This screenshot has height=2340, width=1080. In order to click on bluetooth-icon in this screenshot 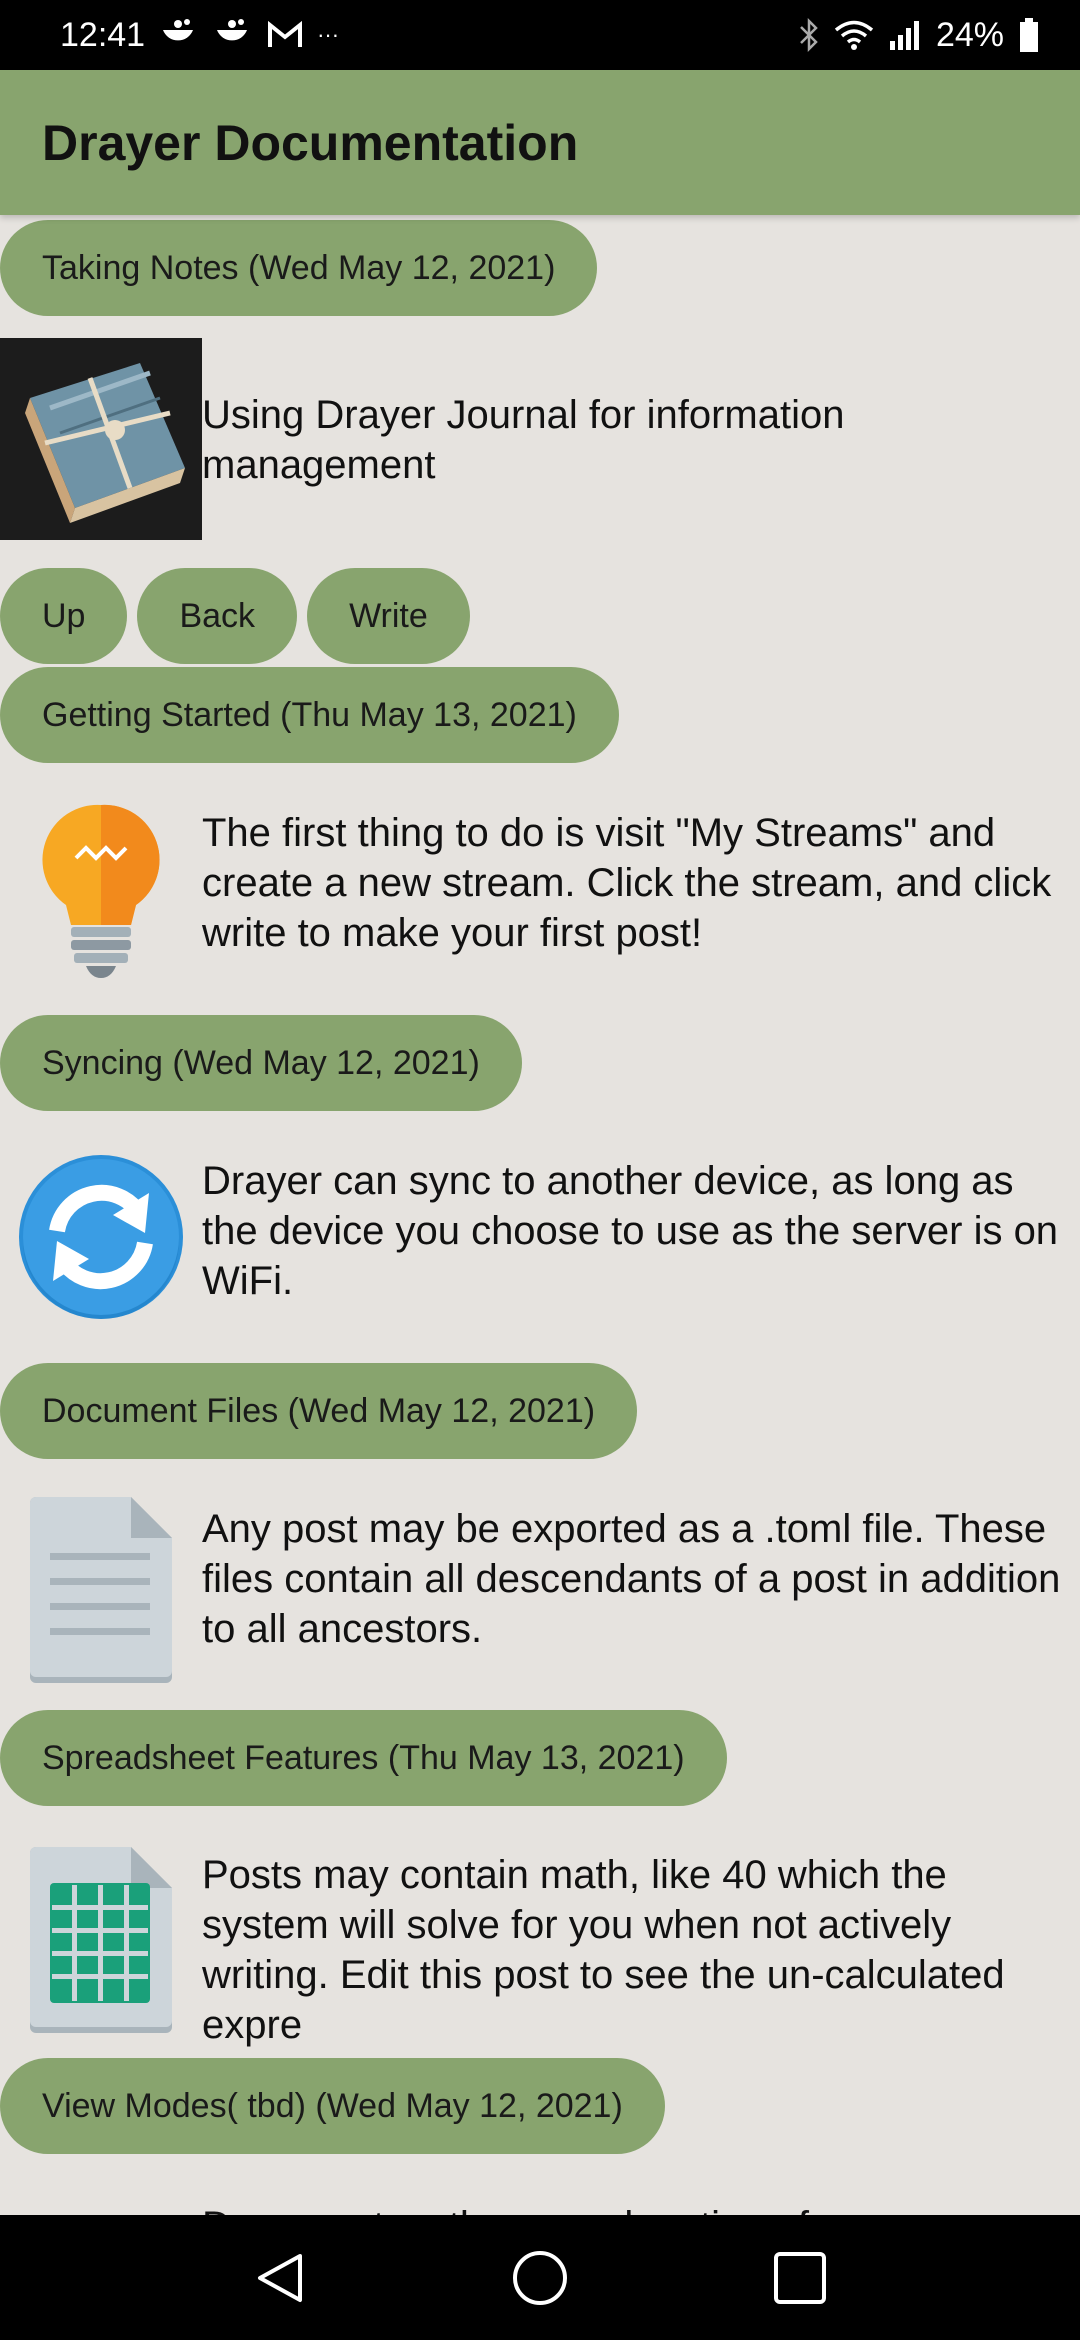, I will do `click(809, 35)`.